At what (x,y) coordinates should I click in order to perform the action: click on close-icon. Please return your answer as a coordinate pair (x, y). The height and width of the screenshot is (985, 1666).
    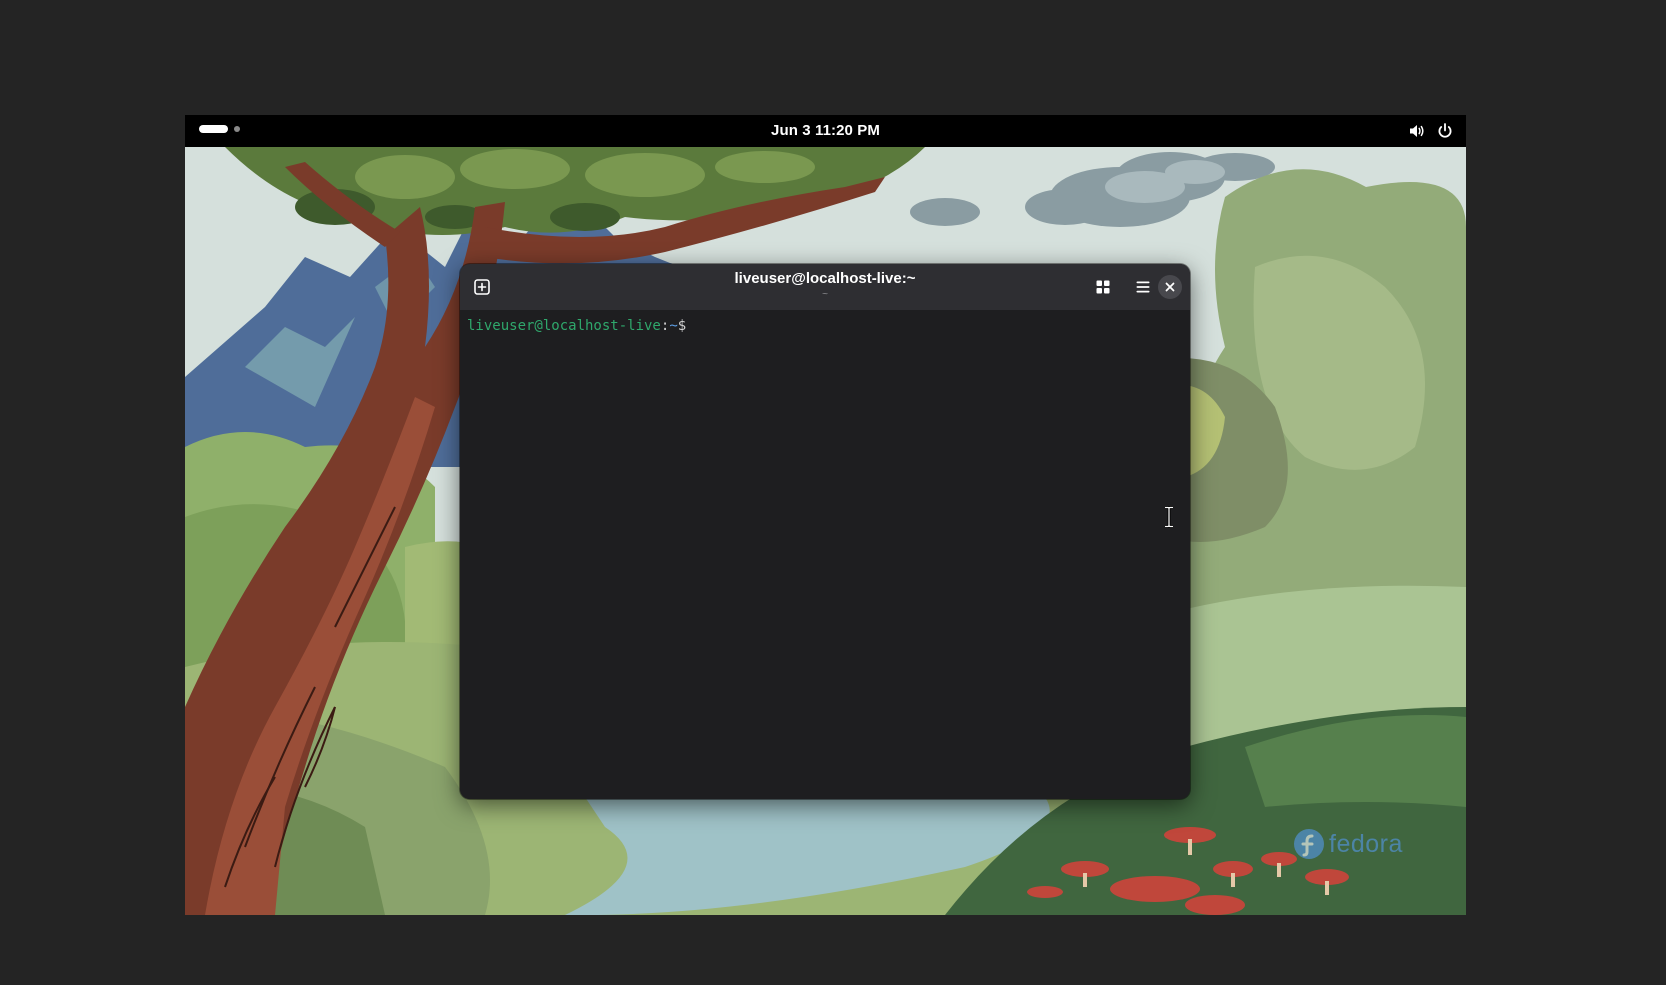
    Looking at the image, I should click on (1170, 287).